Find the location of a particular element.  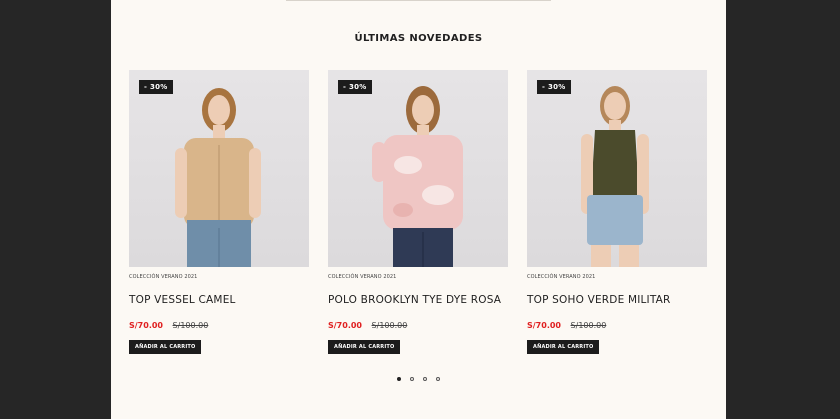

carousel-pagination is located at coordinates (418, 379).